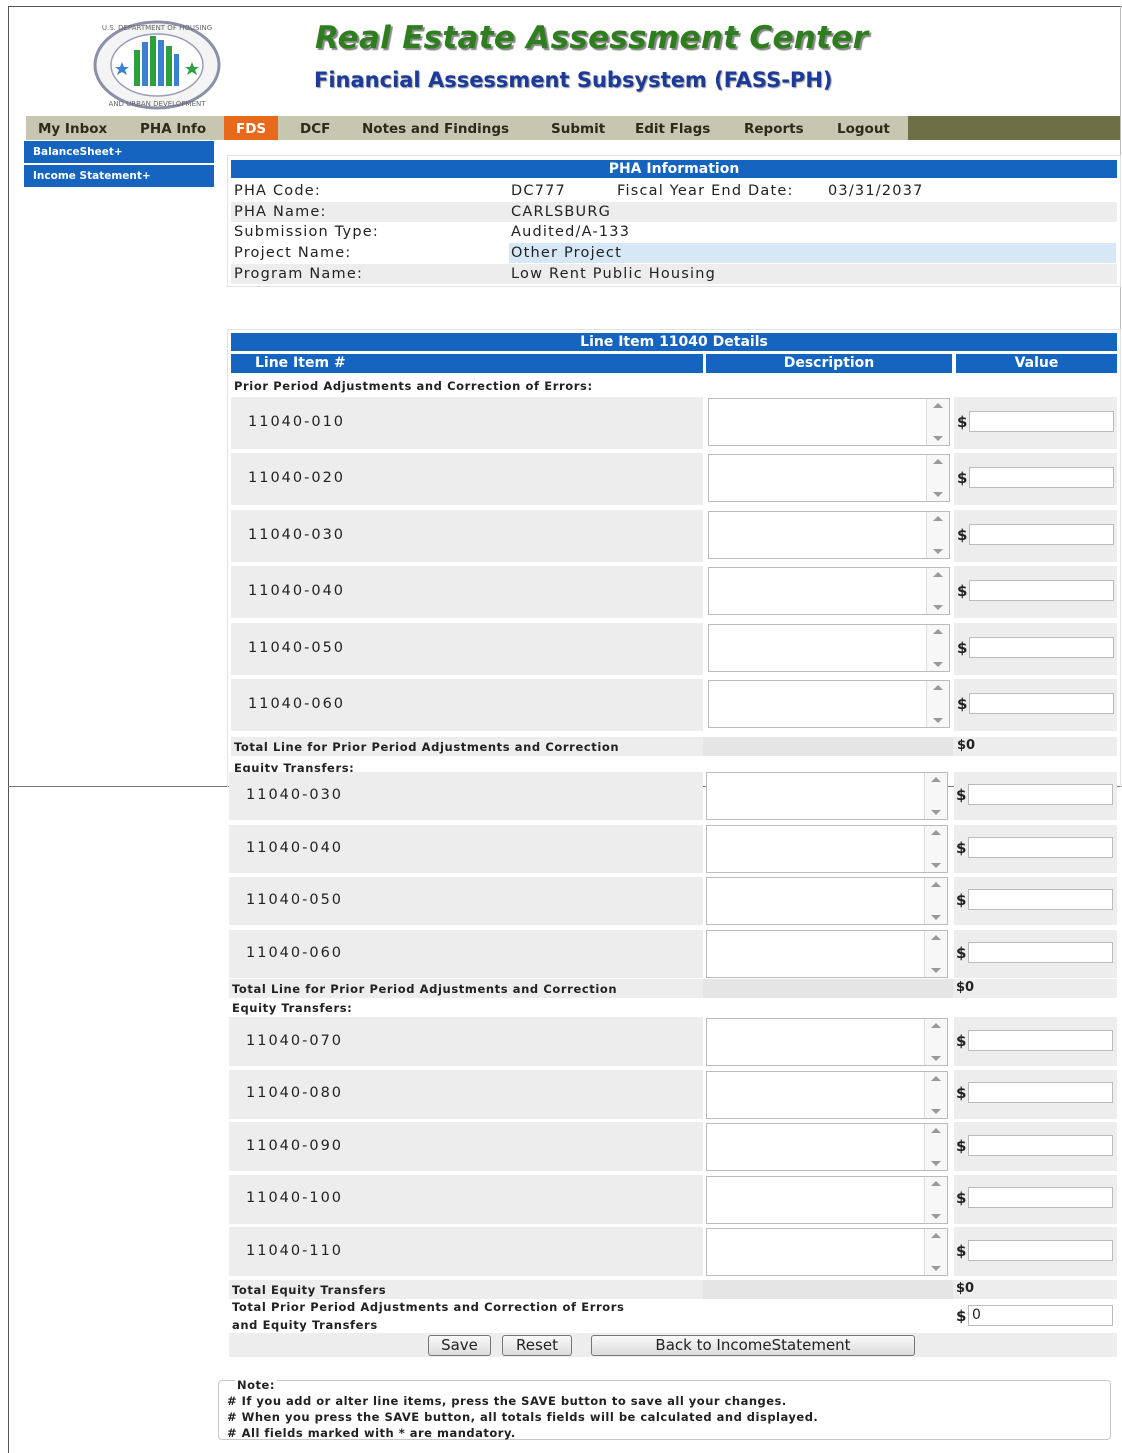 This screenshot has height=1453, width=1122. What do you see at coordinates (674, 342) in the screenshot?
I see `details-heading: Line Item 11040 Details` at bounding box center [674, 342].